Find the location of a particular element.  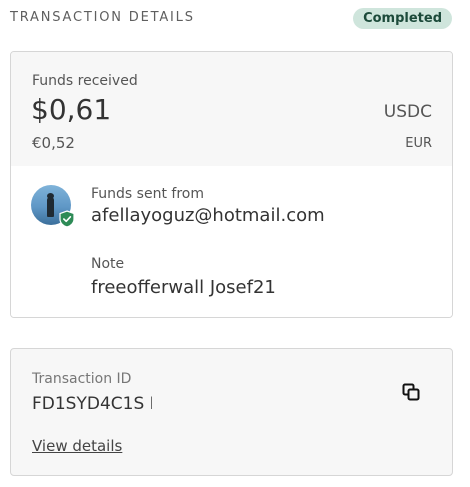

note-label: Note is located at coordinates (108, 264).